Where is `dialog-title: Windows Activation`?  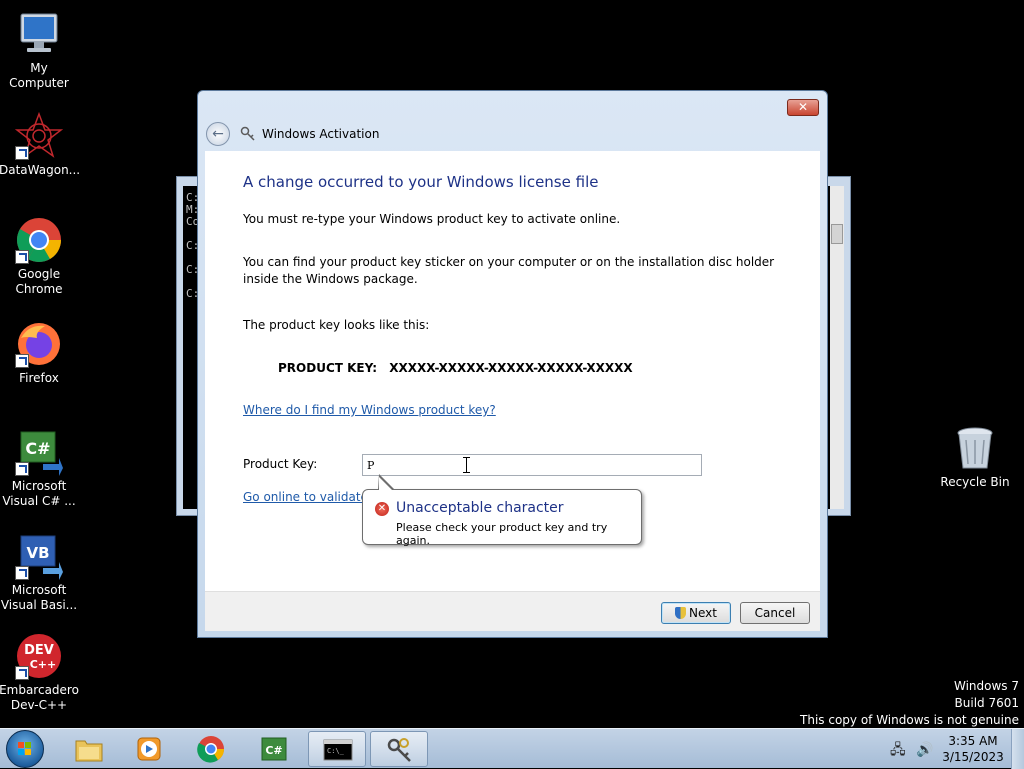 dialog-title: Windows Activation is located at coordinates (321, 134).